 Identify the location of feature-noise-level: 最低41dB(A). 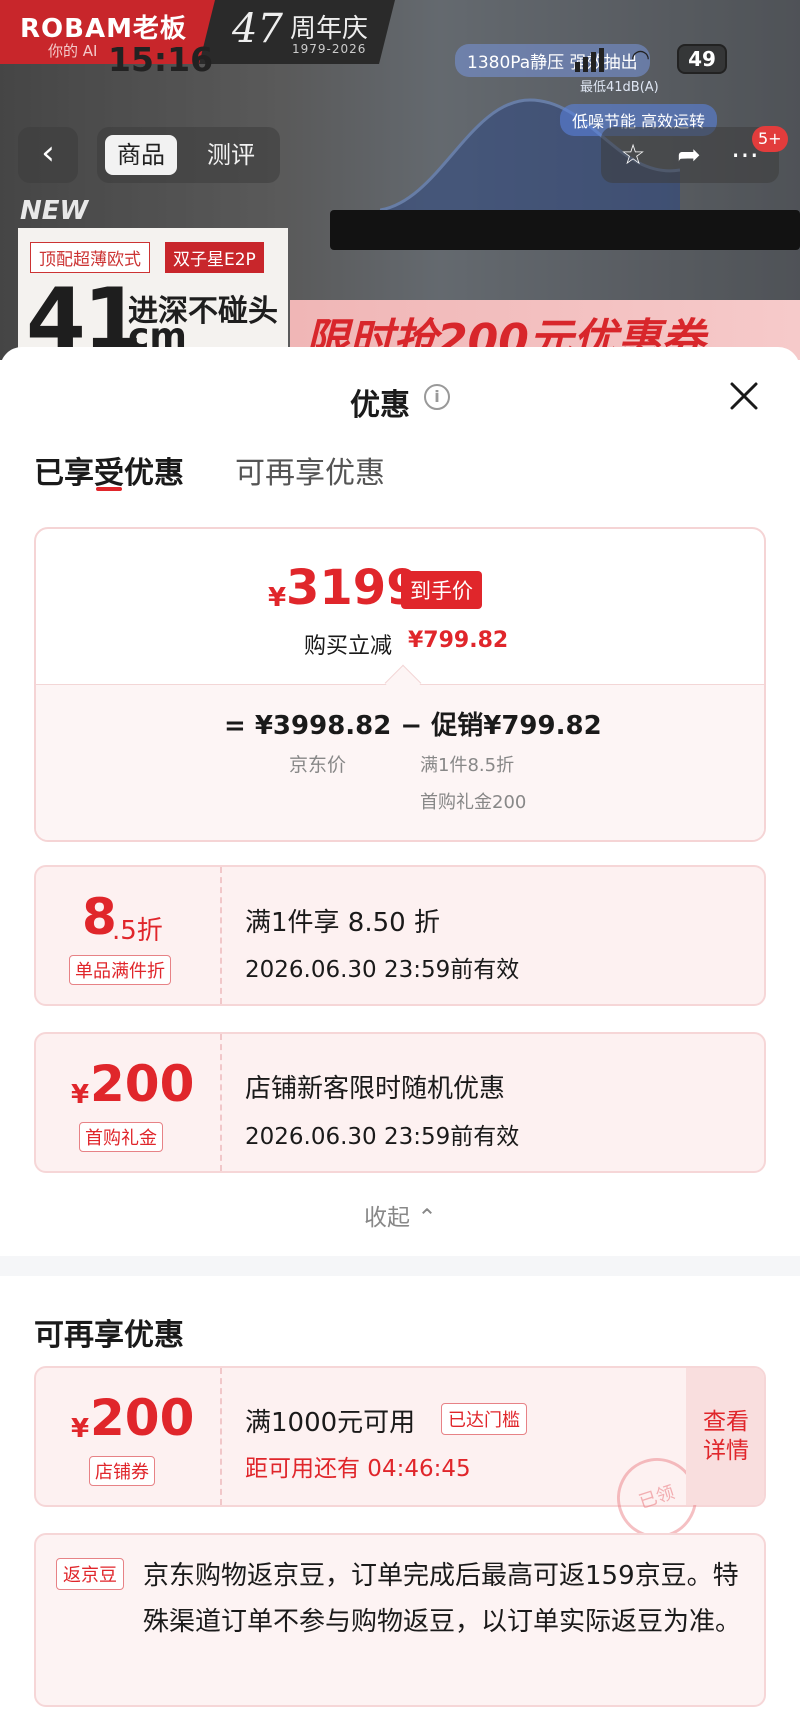
(619, 87).